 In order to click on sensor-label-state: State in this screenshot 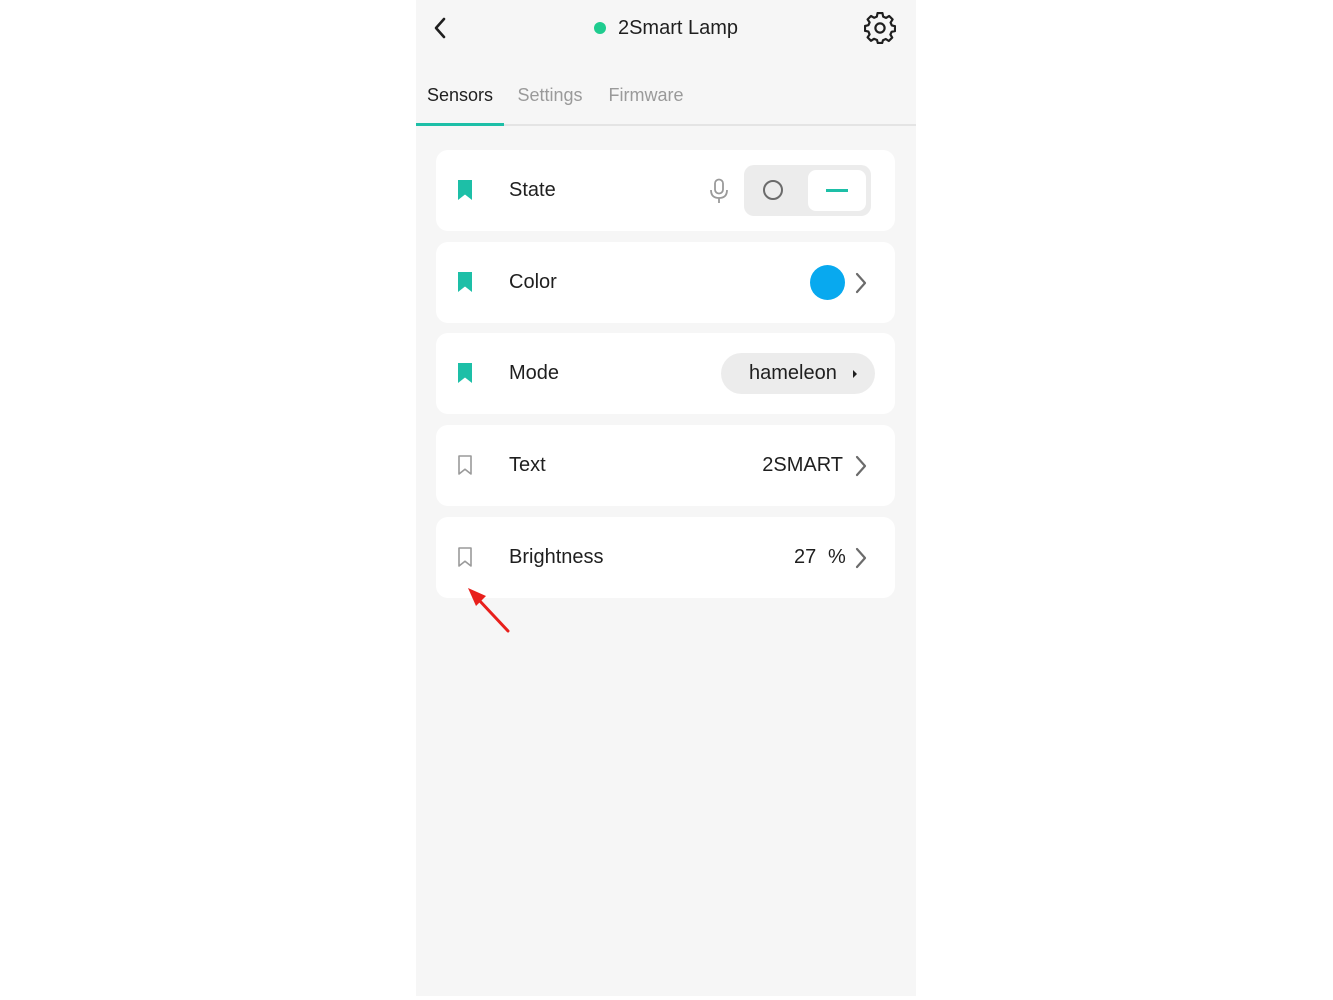, I will do `click(532, 190)`.